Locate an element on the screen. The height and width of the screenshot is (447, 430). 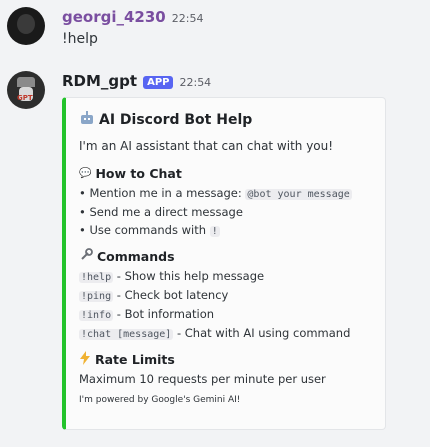
embed-title-text: AI Discord Bot Help is located at coordinates (176, 120).